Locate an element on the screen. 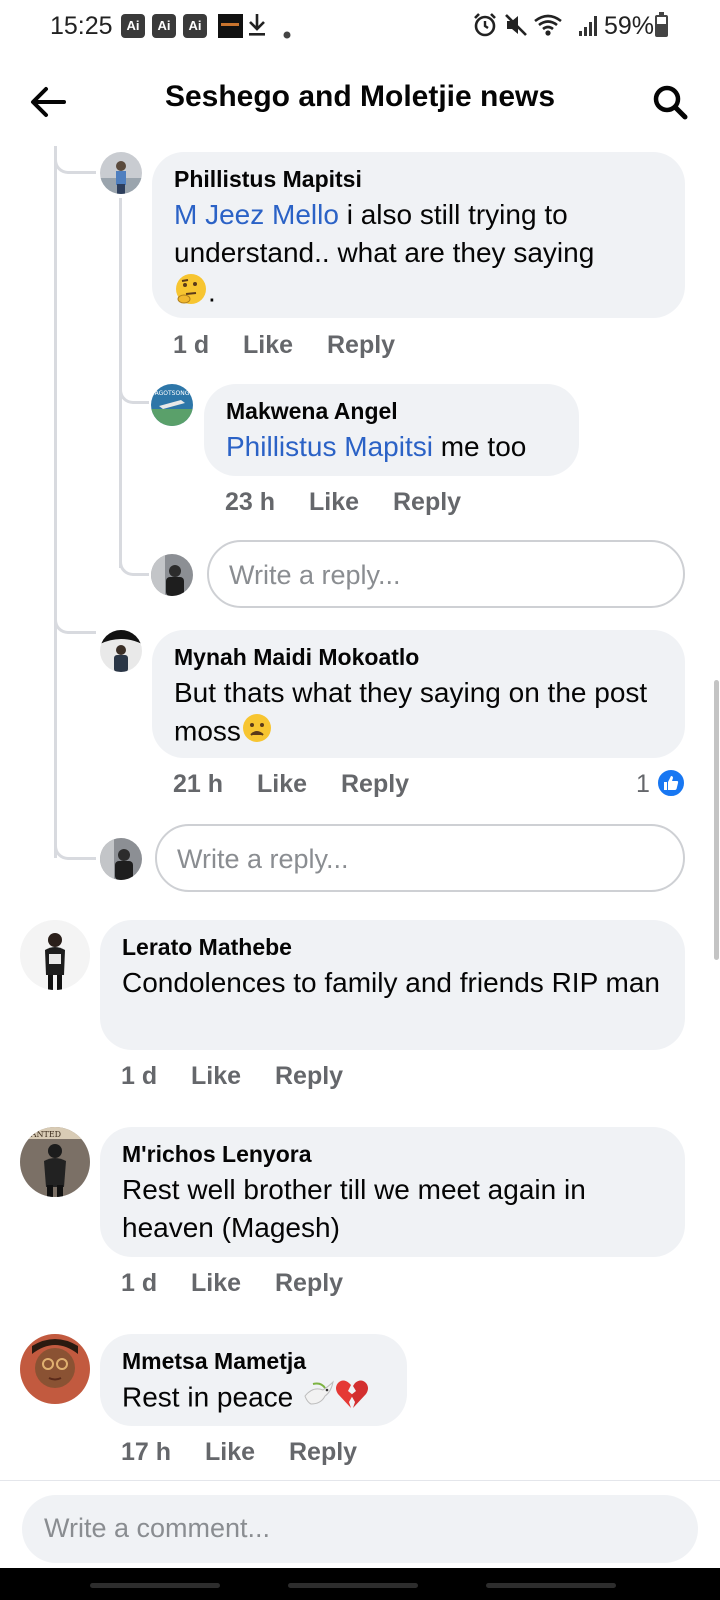 The image size is (720, 1600). comment-bubble: Mmetsa Mametja Rest in peace is located at coordinates (253, 1380).